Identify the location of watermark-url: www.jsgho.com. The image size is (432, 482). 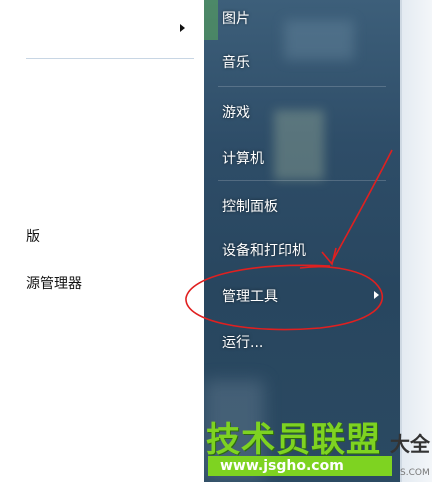
(300, 466).